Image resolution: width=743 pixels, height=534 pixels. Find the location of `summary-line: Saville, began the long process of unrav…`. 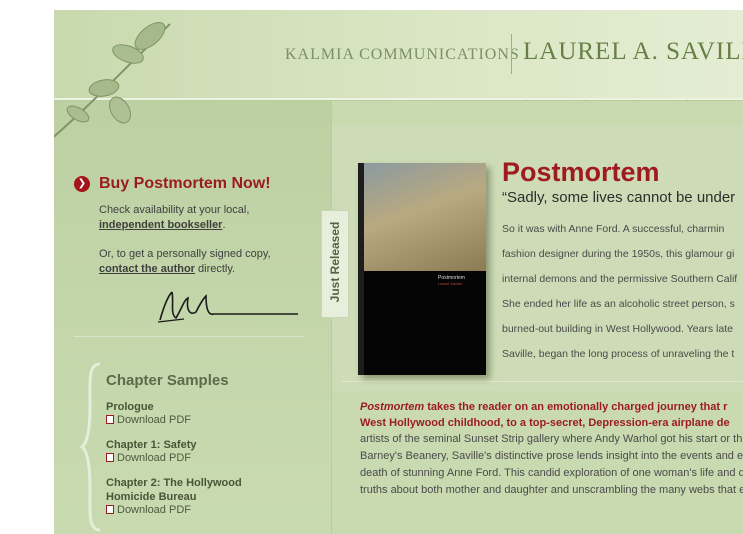

summary-line: Saville, began the long process of unrav… is located at coordinates (618, 354).